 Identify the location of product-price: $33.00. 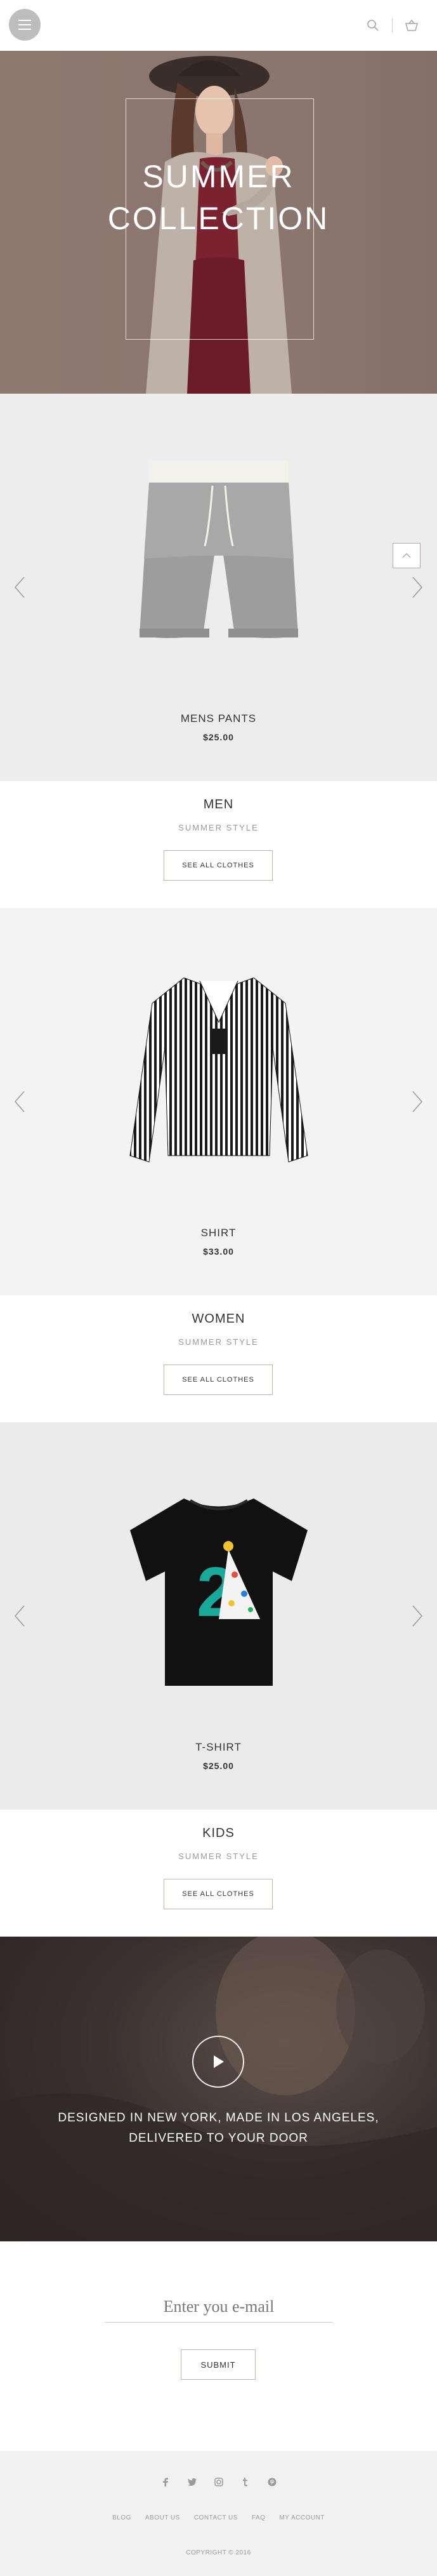
(218, 1251).